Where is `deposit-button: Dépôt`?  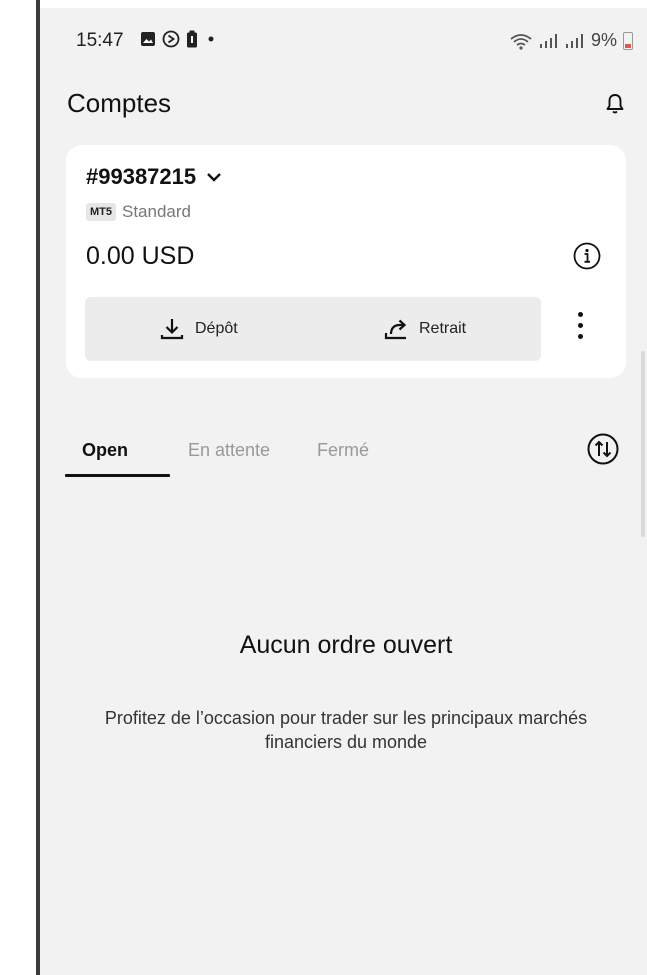
deposit-button: Dépôt is located at coordinates (198, 329).